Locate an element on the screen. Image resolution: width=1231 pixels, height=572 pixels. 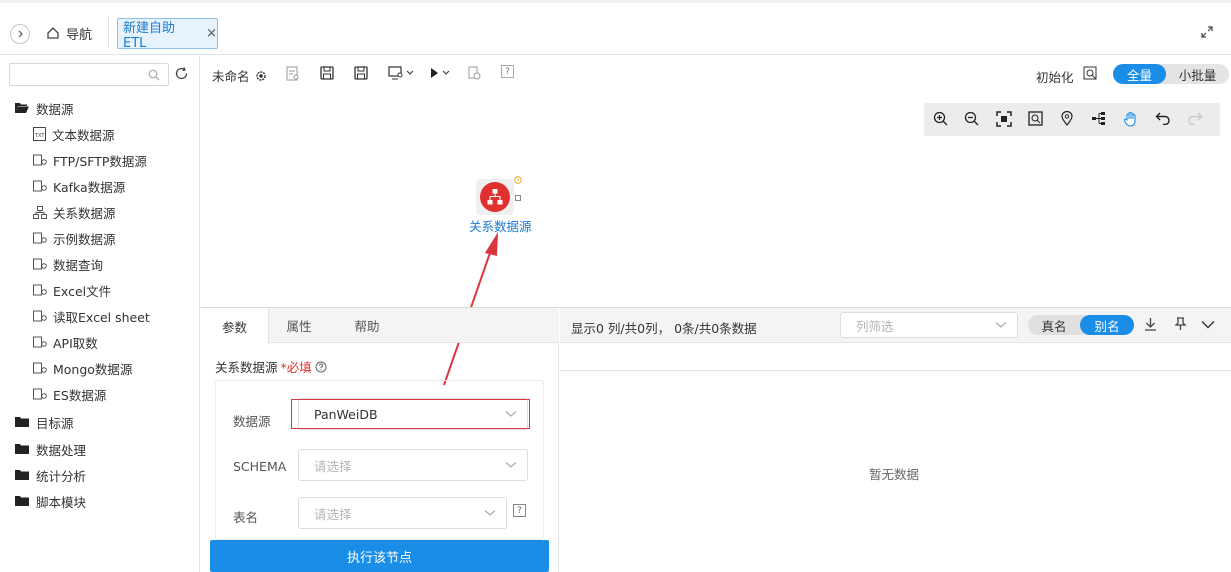
tree-folder-processing: 数据处理 is located at coordinates (50, 449).